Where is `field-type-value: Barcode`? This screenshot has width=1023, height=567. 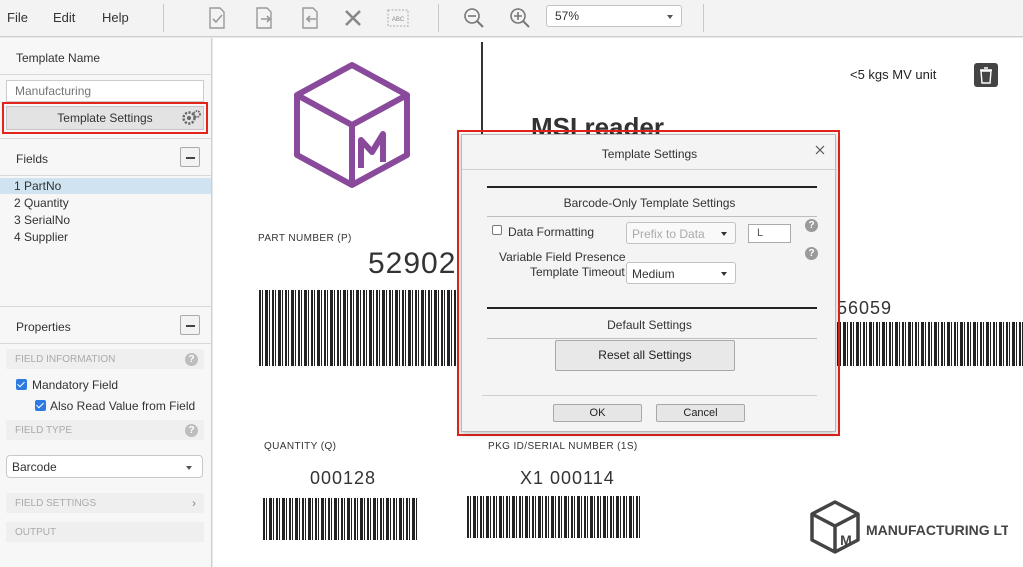
field-type-value: Barcode is located at coordinates (34, 467).